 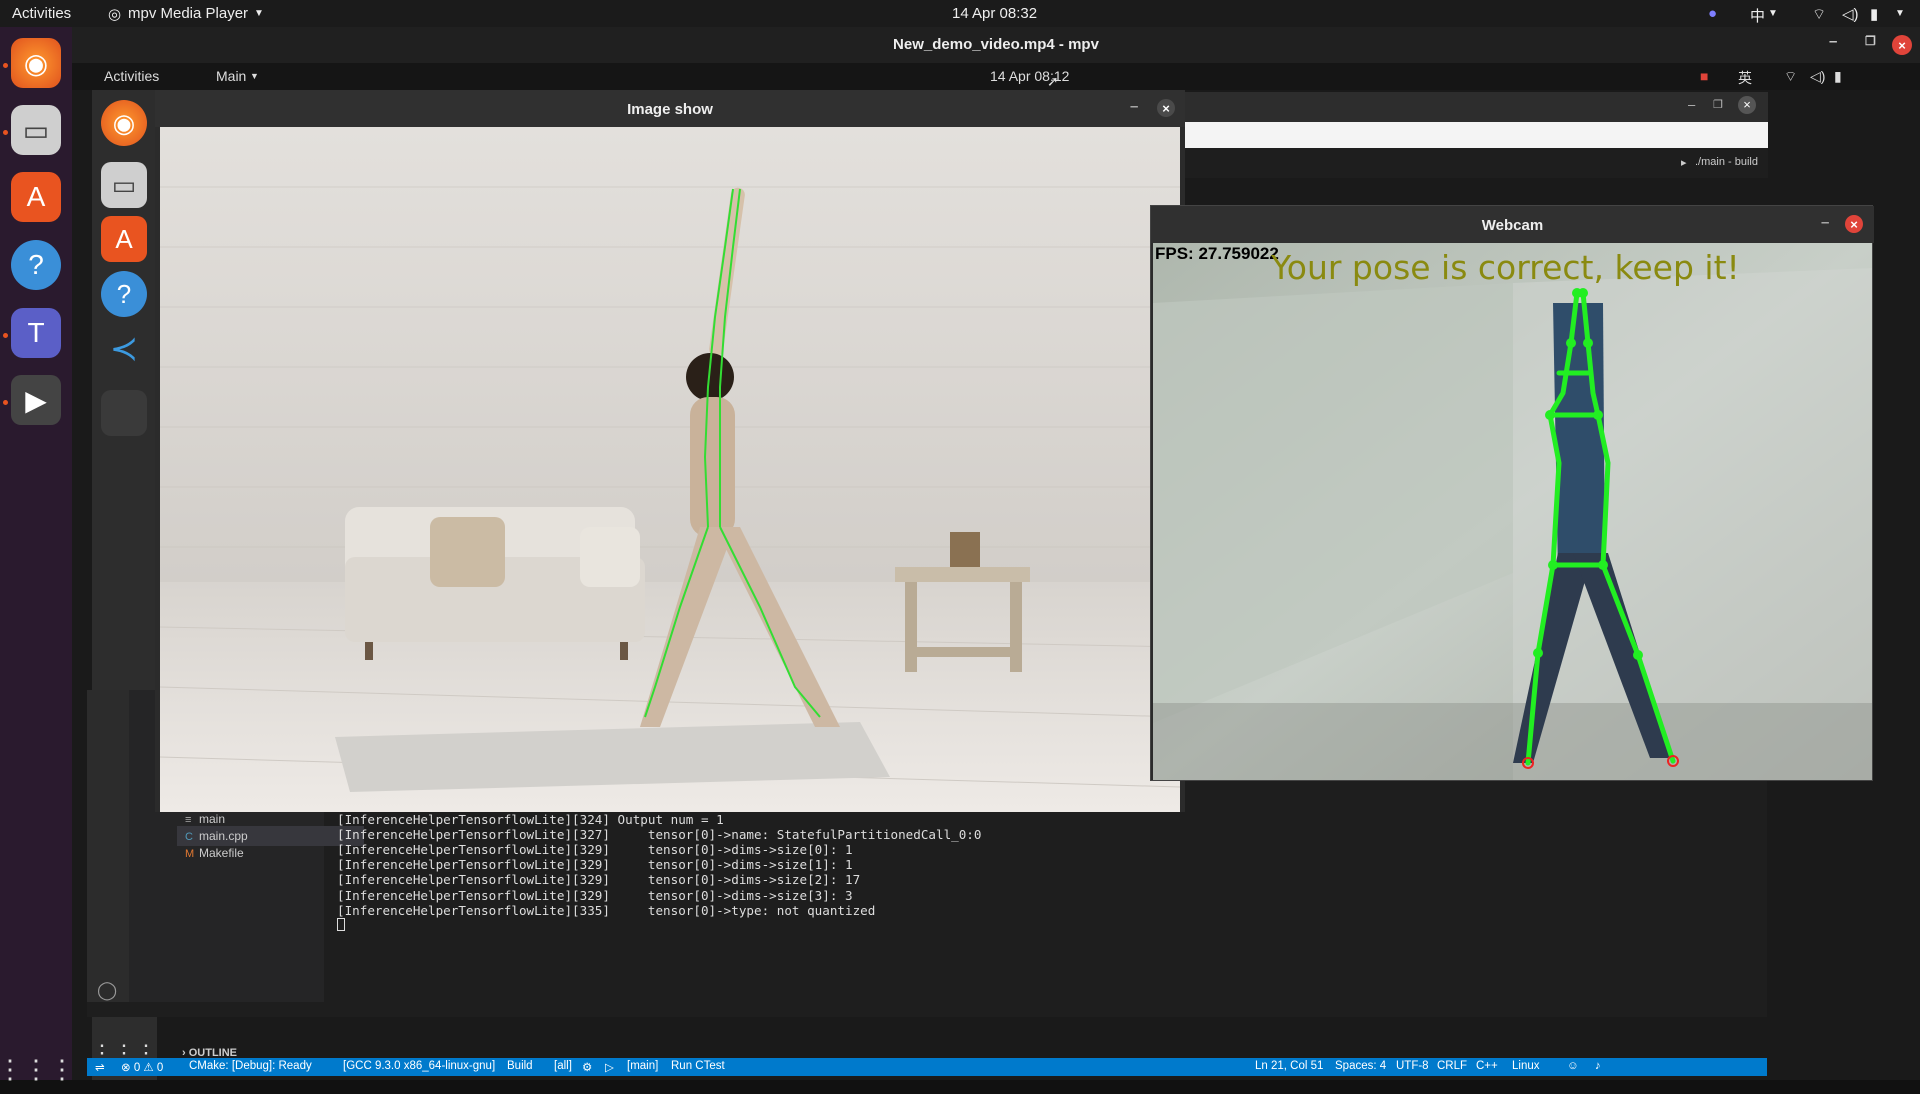 I want to click on cursor-position: Ln 21, Col 51, so click(x=1289, y=1066).